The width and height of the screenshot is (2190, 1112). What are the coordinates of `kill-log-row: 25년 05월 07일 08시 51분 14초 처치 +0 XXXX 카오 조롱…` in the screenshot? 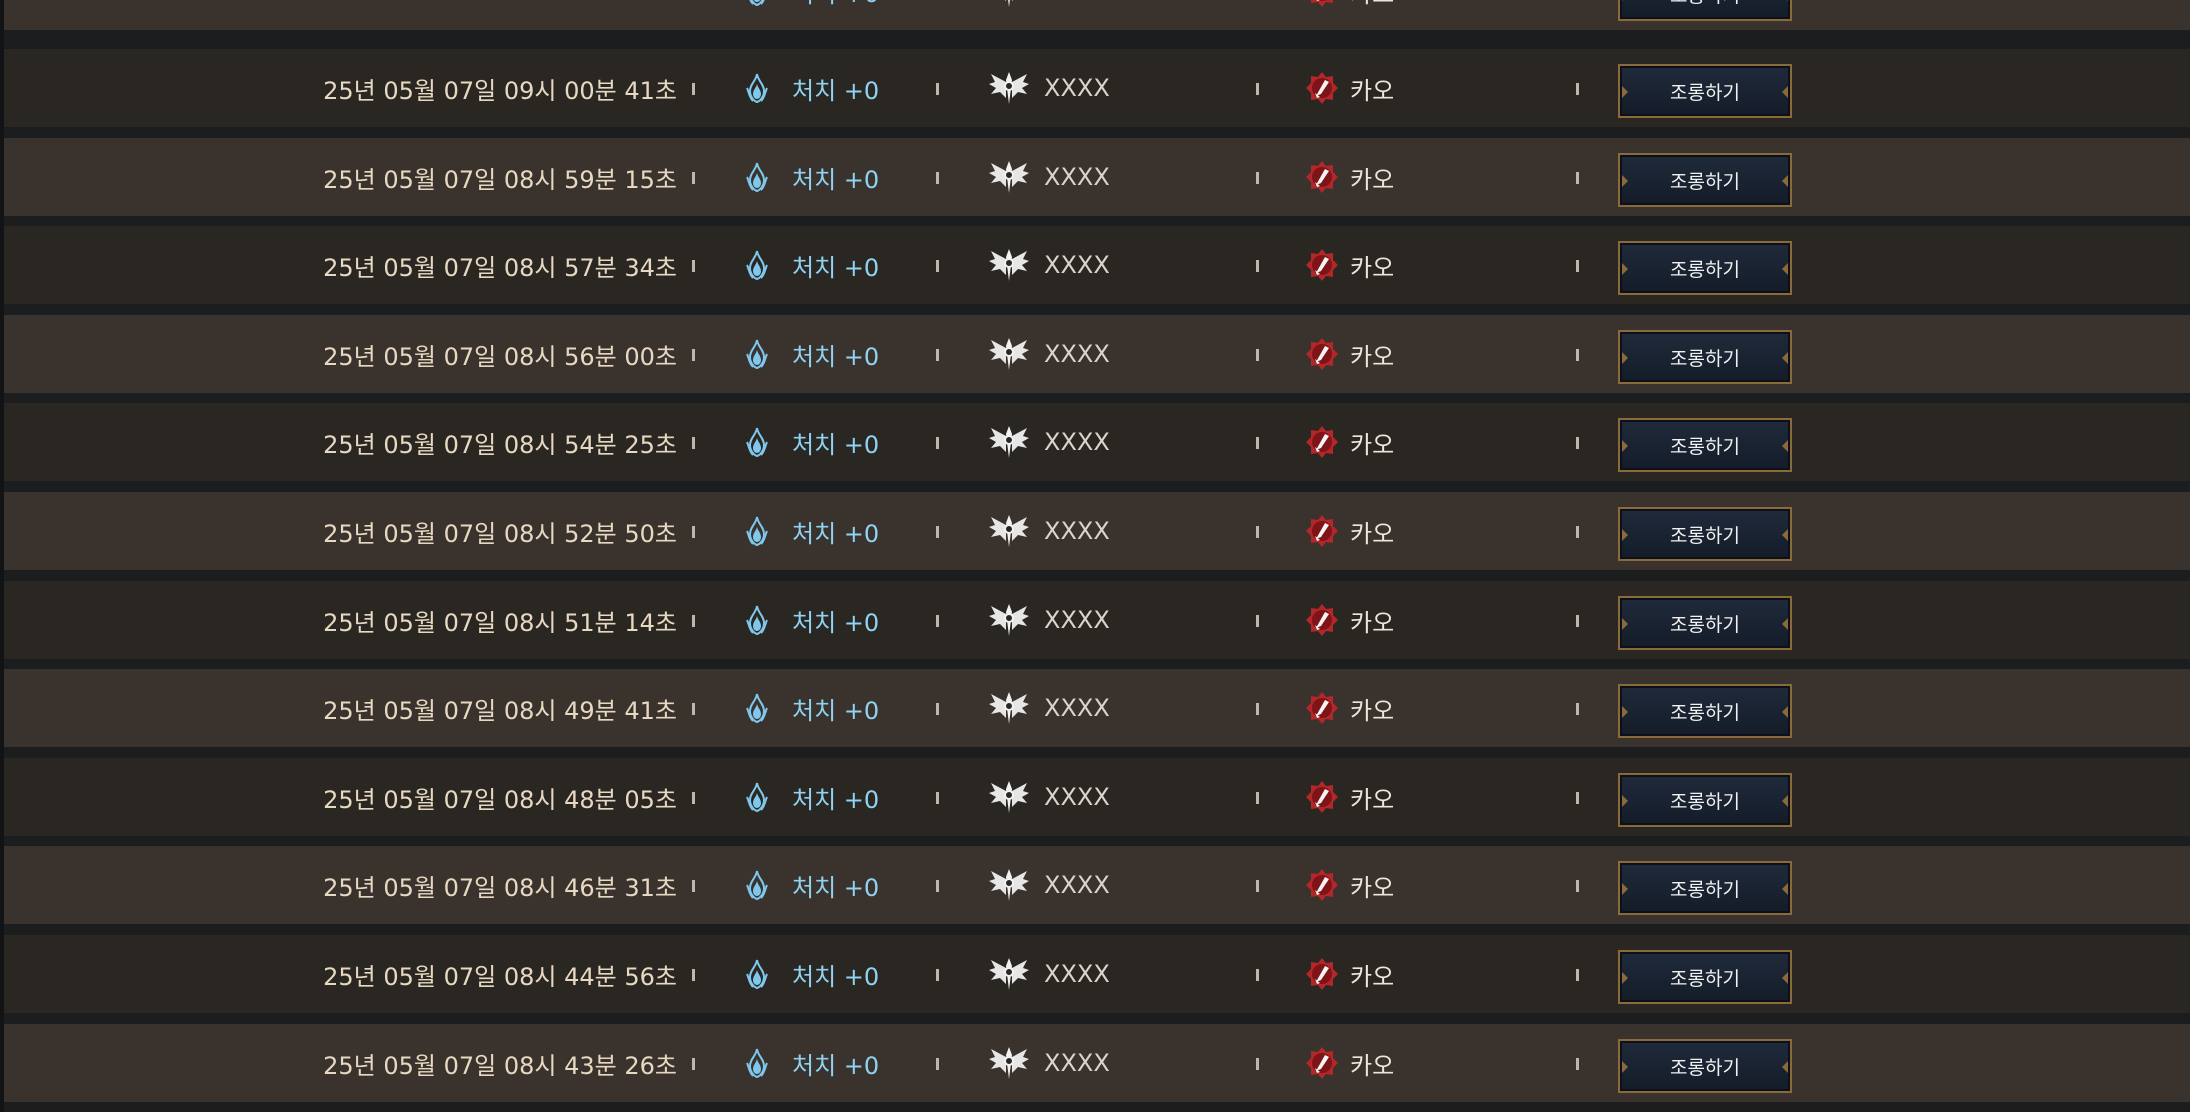 It's located at (1097, 620).